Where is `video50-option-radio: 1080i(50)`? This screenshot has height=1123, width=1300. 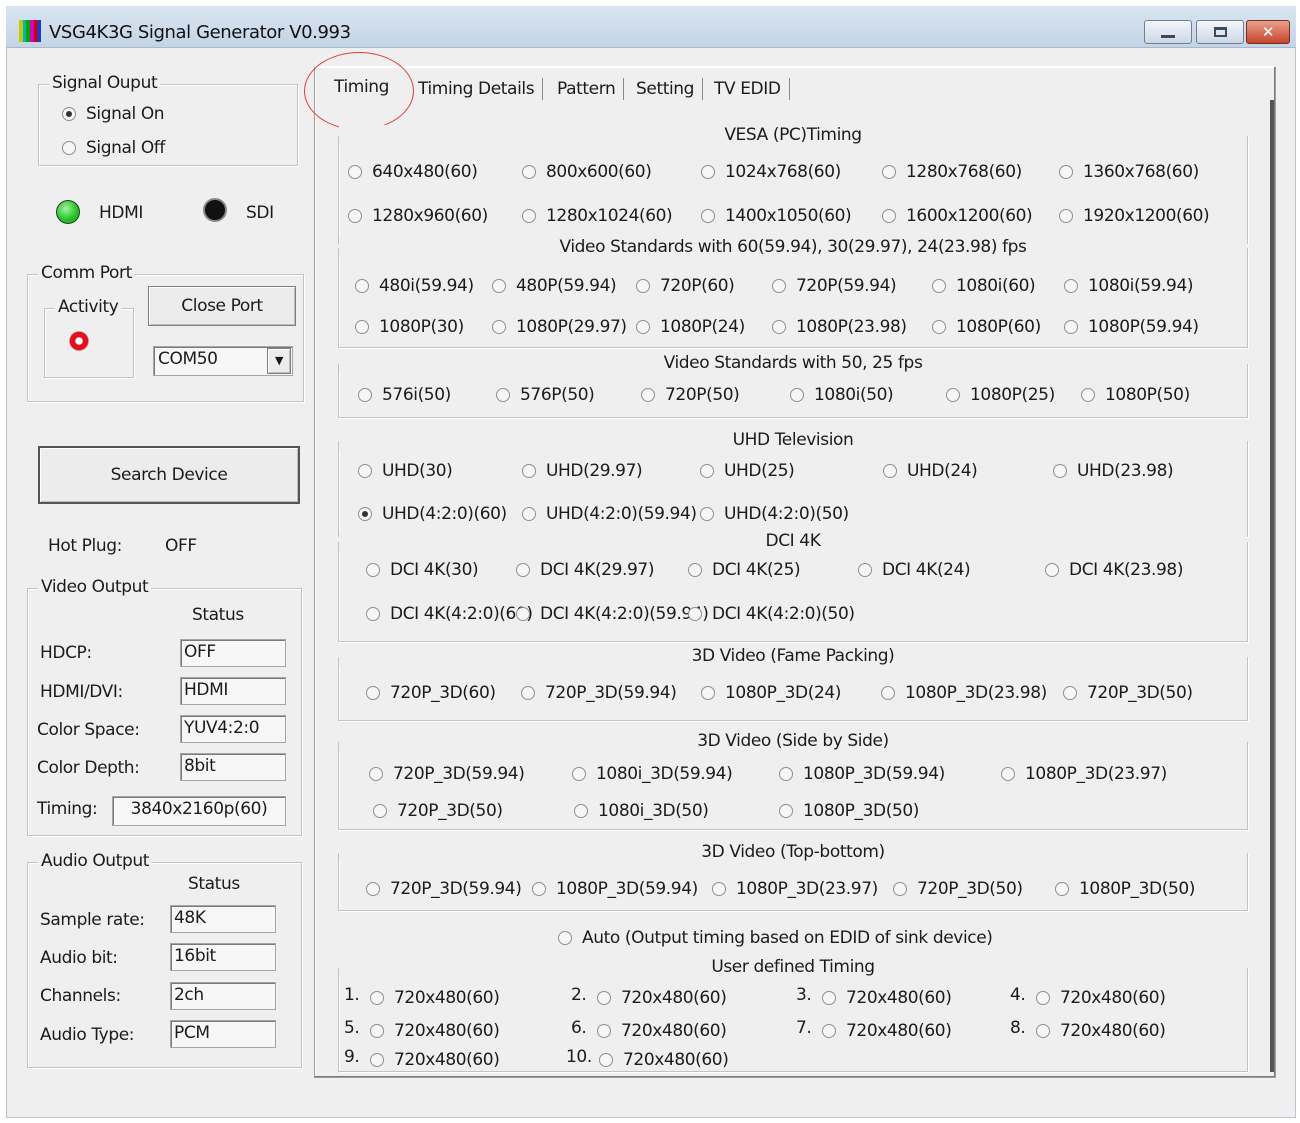 video50-option-radio: 1080i(50) is located at coordinates (842, 395).